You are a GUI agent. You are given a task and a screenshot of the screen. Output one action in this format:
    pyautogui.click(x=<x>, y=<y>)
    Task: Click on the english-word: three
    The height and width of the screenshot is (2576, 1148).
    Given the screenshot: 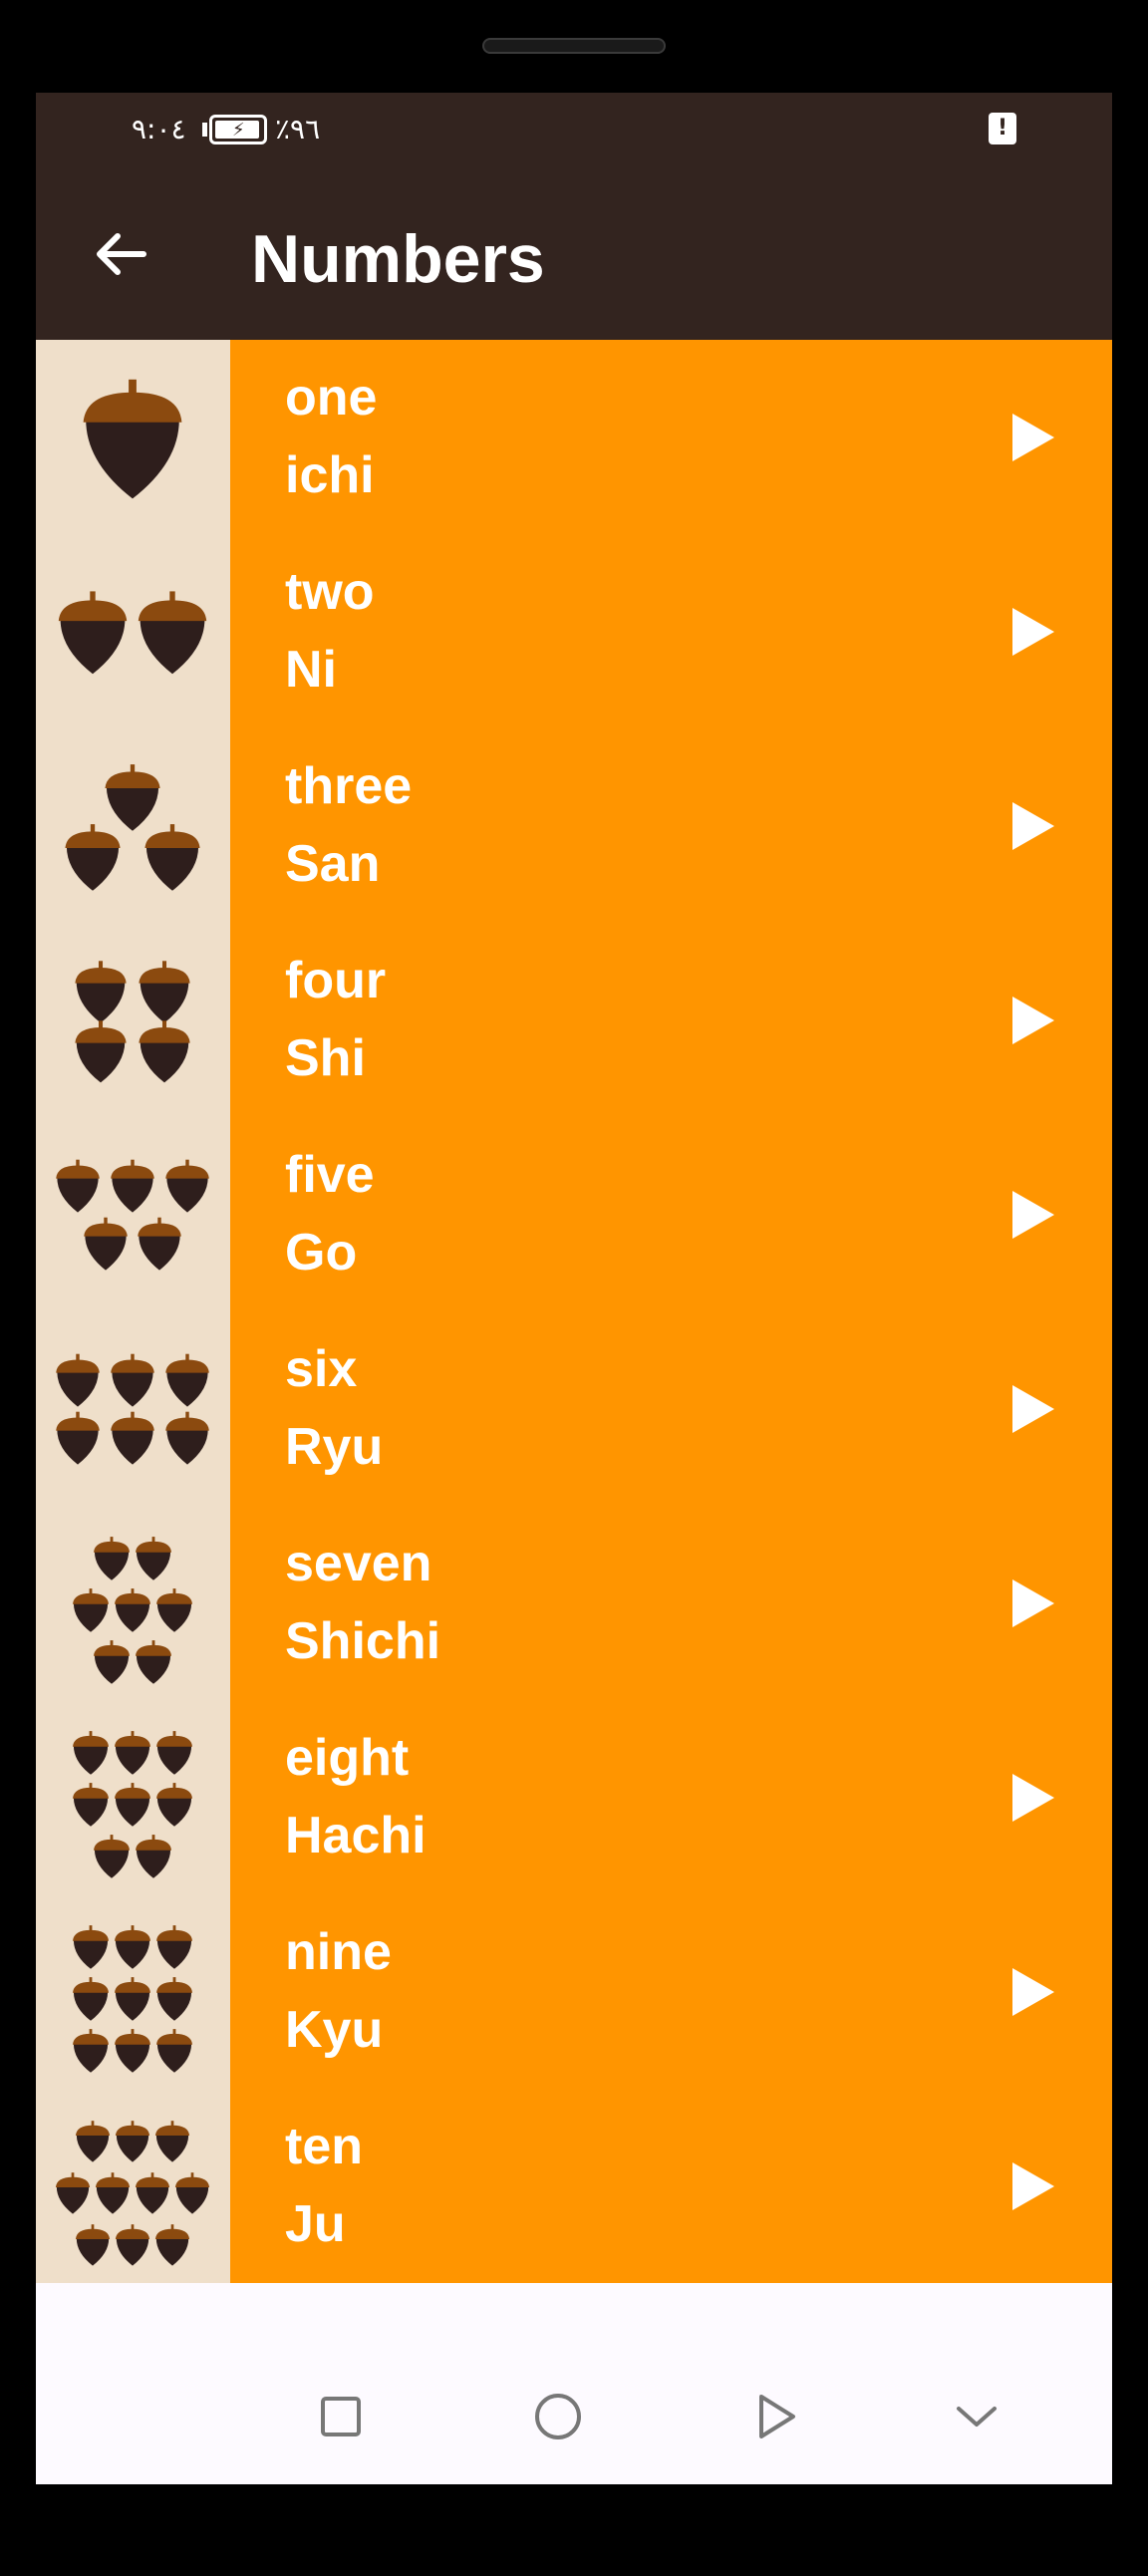 What is the action you would take?
    pyautogui.click(x=349, y=786)
    